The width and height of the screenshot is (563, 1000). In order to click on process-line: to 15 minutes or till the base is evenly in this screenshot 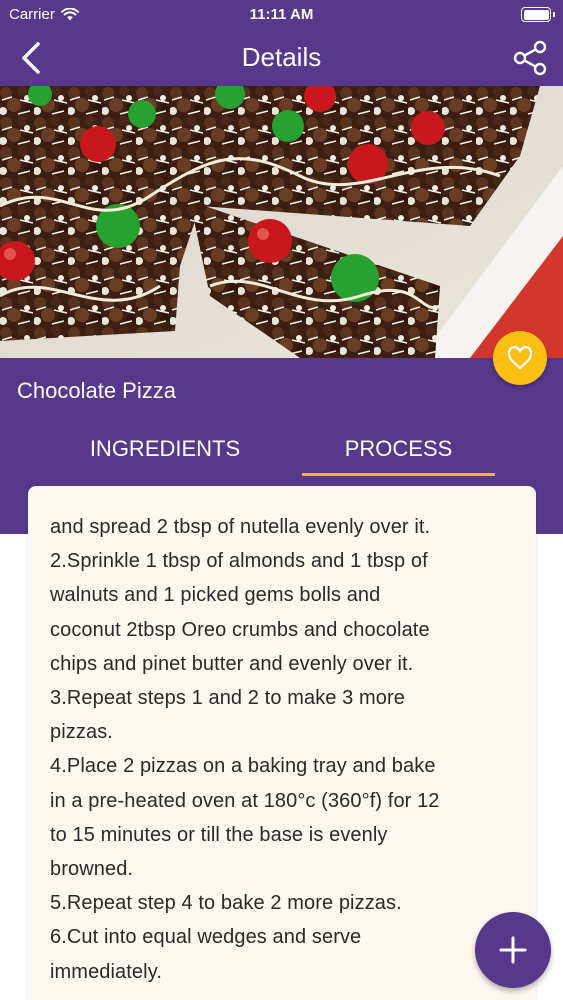, I will do `click(219, 834)`.